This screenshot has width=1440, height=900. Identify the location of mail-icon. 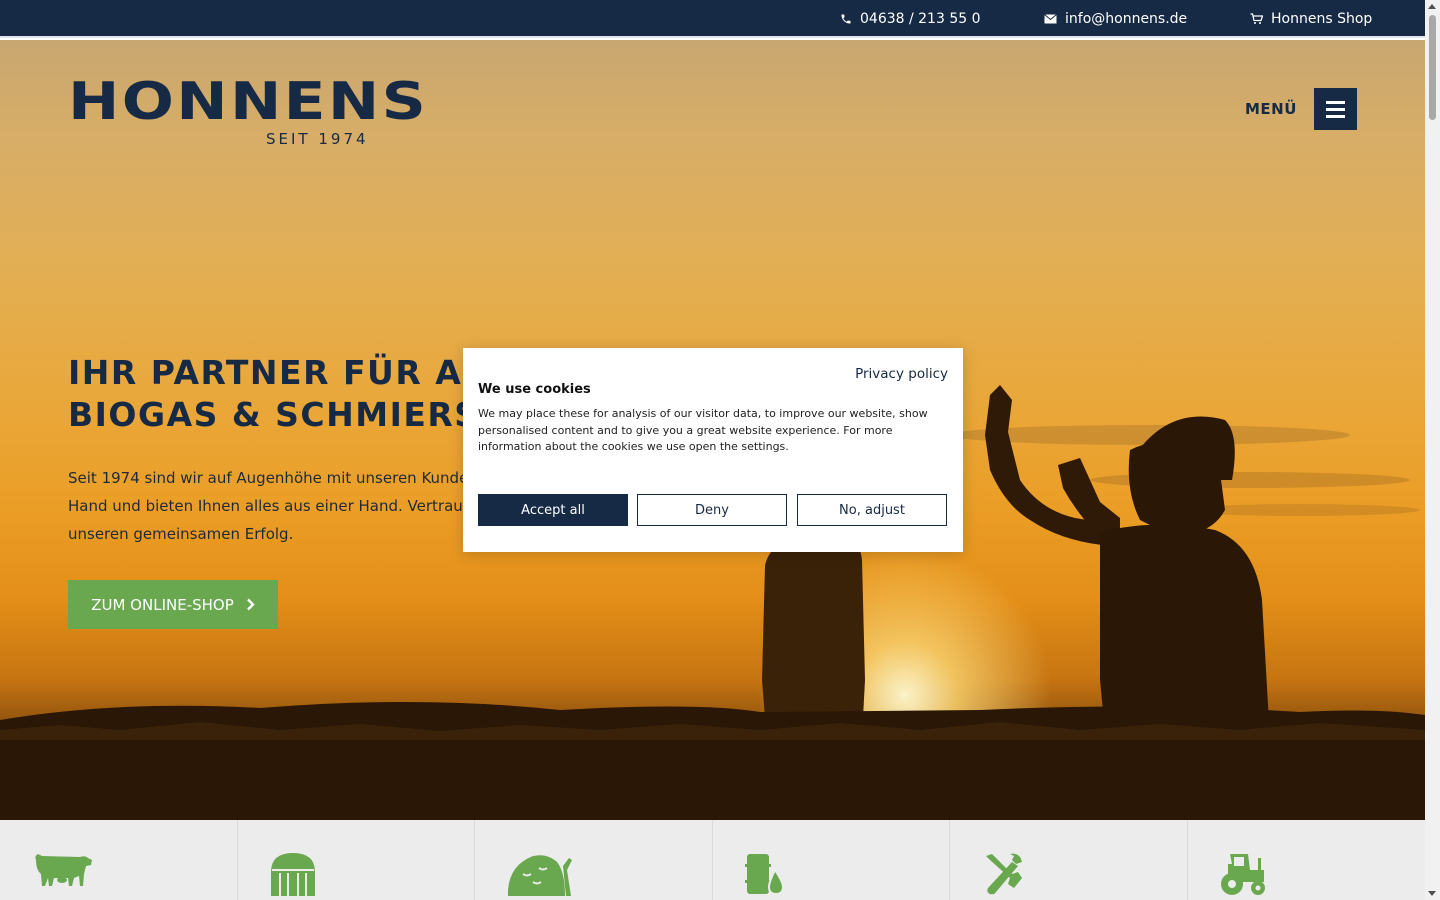
(1050, 19).